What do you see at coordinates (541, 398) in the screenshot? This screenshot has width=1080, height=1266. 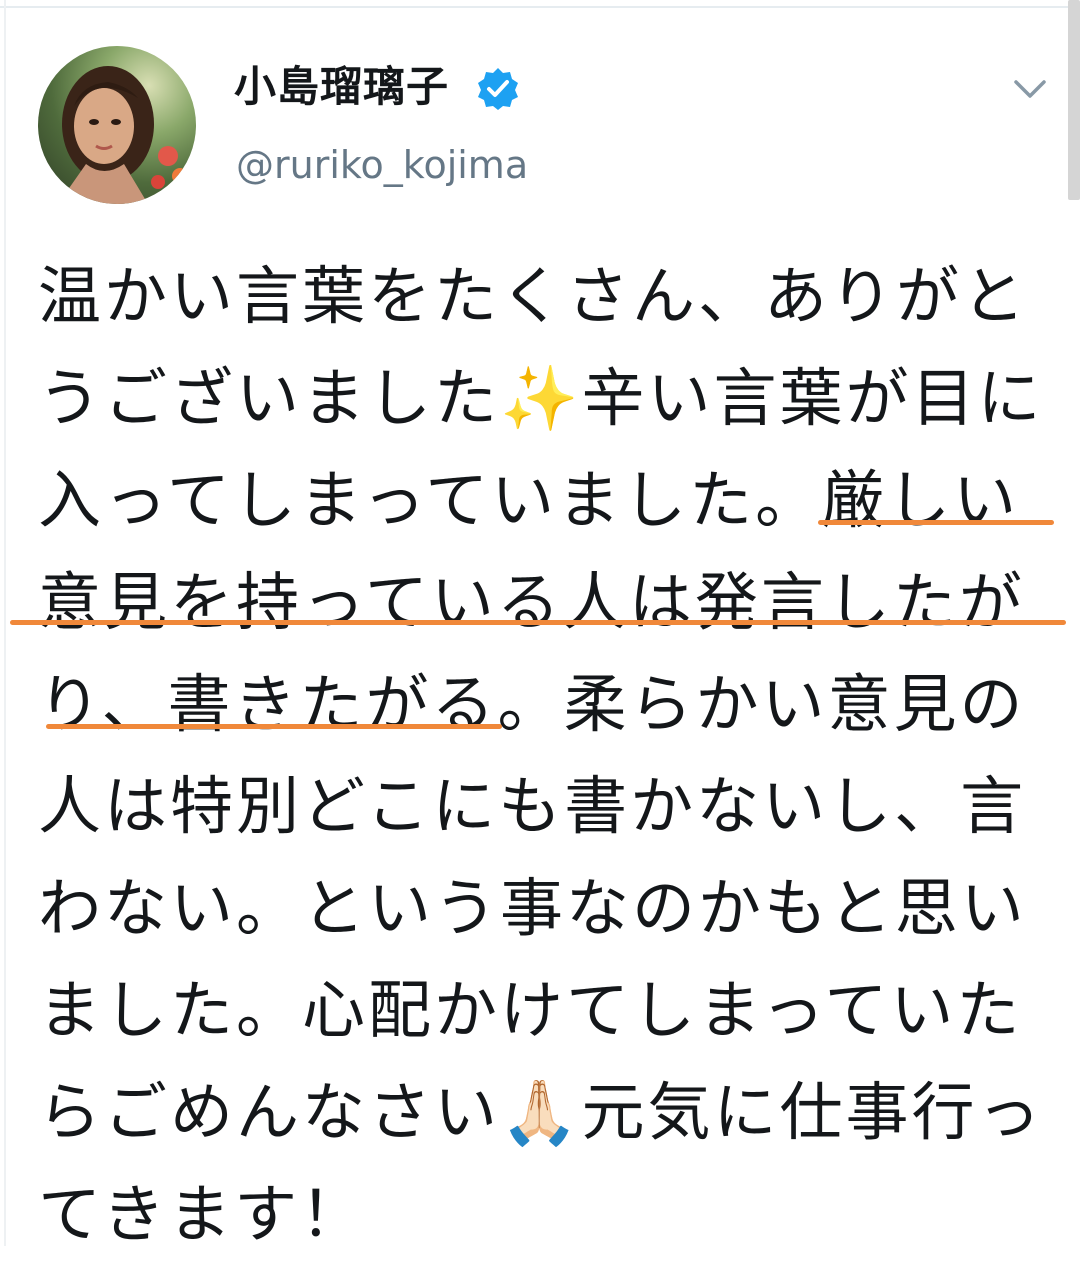 I see `tweet-line: うございました✨辛い言葉が目に` at bounding box center [541, 398].